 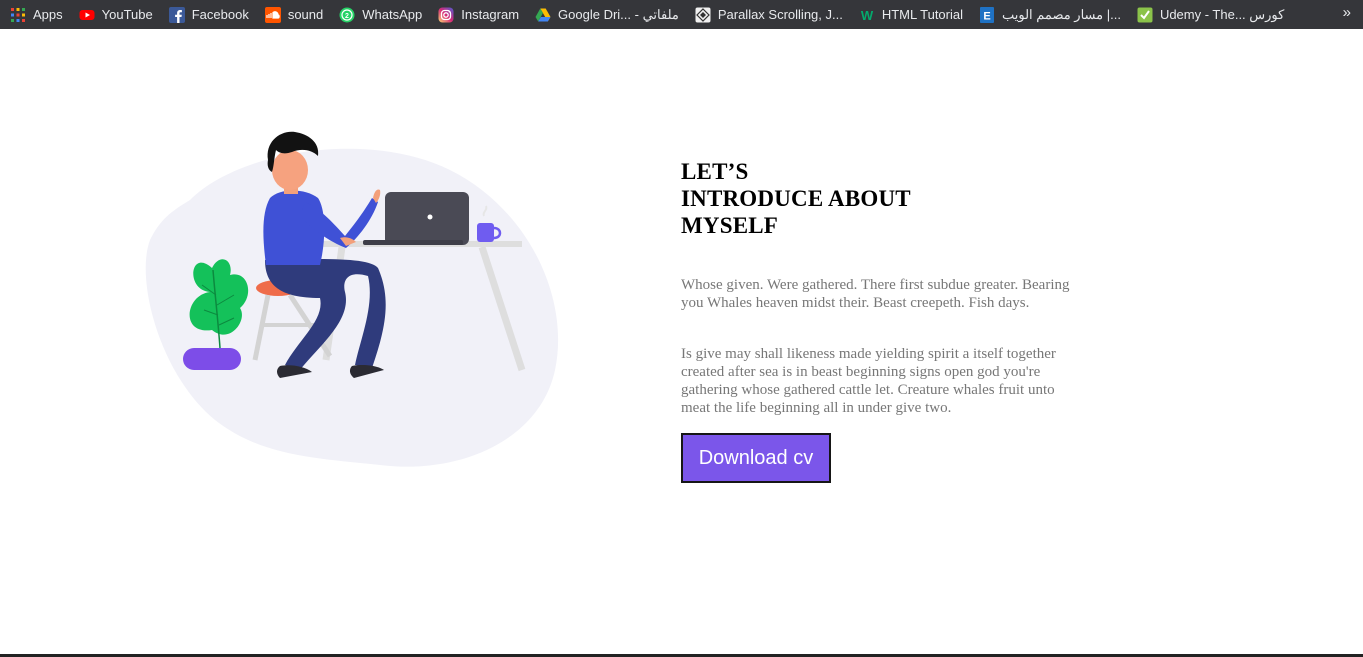 What do you see at coordinates (413, 242) in the screenshot?
I see `laptop-base` at bounding box center [413, 242].